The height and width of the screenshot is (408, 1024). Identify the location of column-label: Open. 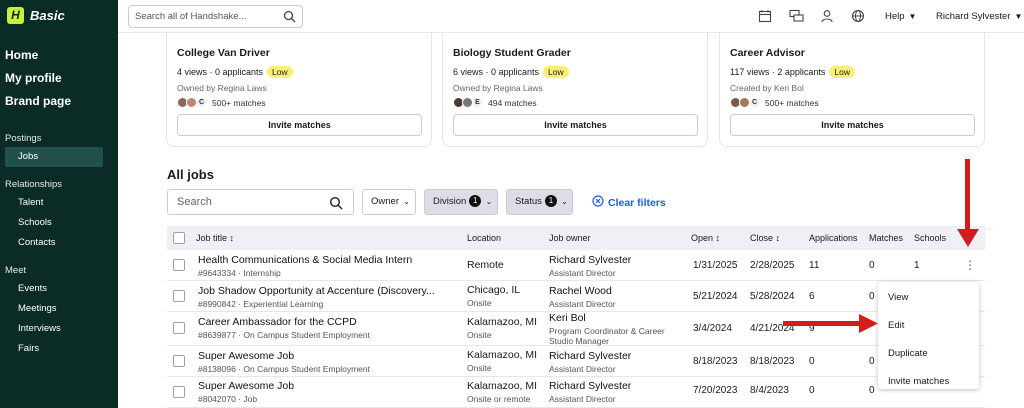
(702, 238).